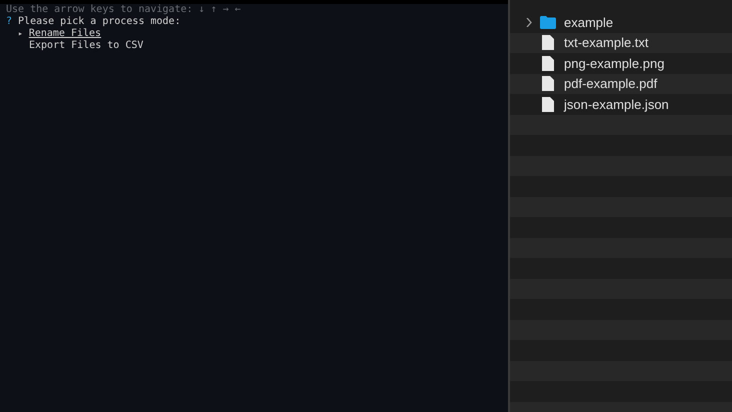  I want to click on menu-option: Export Files to CSV, so click(257, 46).